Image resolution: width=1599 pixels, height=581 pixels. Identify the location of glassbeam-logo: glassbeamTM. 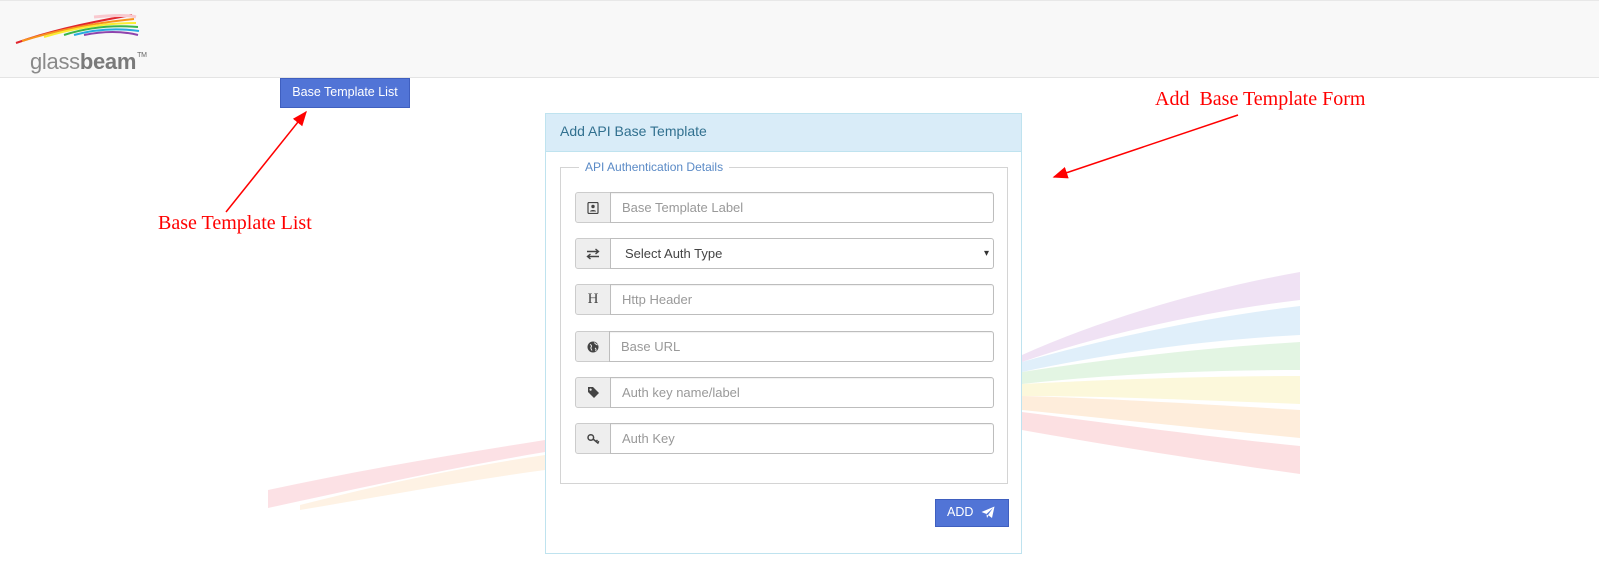
(80, 43).